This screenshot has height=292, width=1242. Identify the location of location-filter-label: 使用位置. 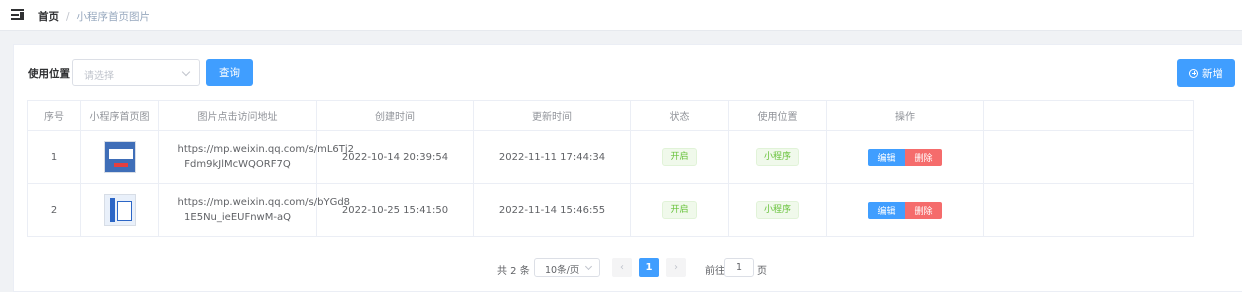
(49, 74).